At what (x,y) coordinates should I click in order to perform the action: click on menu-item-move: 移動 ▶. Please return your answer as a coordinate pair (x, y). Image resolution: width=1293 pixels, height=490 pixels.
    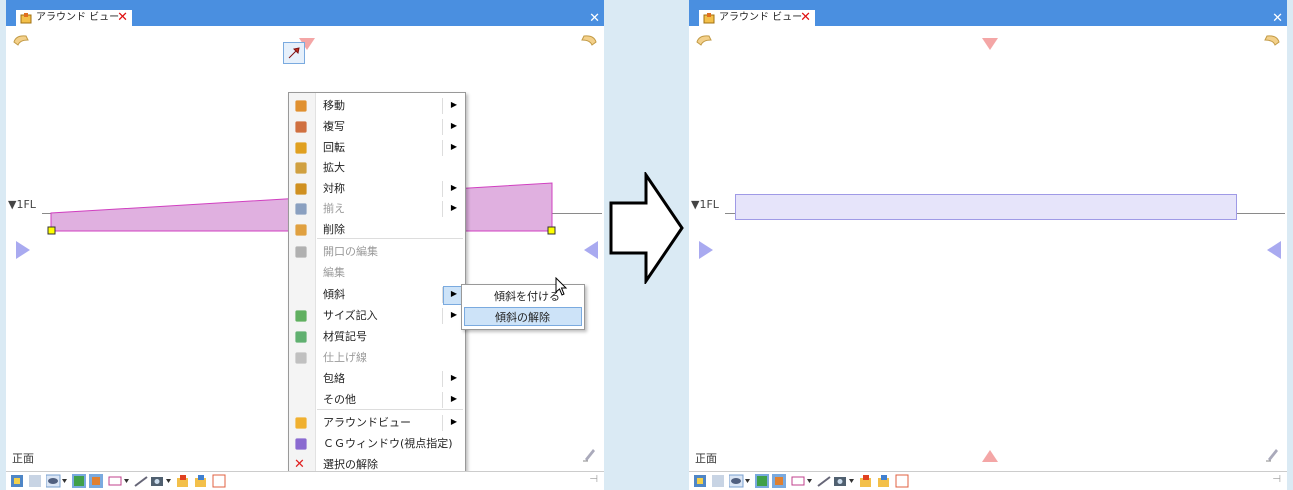
    Looking at the image, I should click on (377, 106).